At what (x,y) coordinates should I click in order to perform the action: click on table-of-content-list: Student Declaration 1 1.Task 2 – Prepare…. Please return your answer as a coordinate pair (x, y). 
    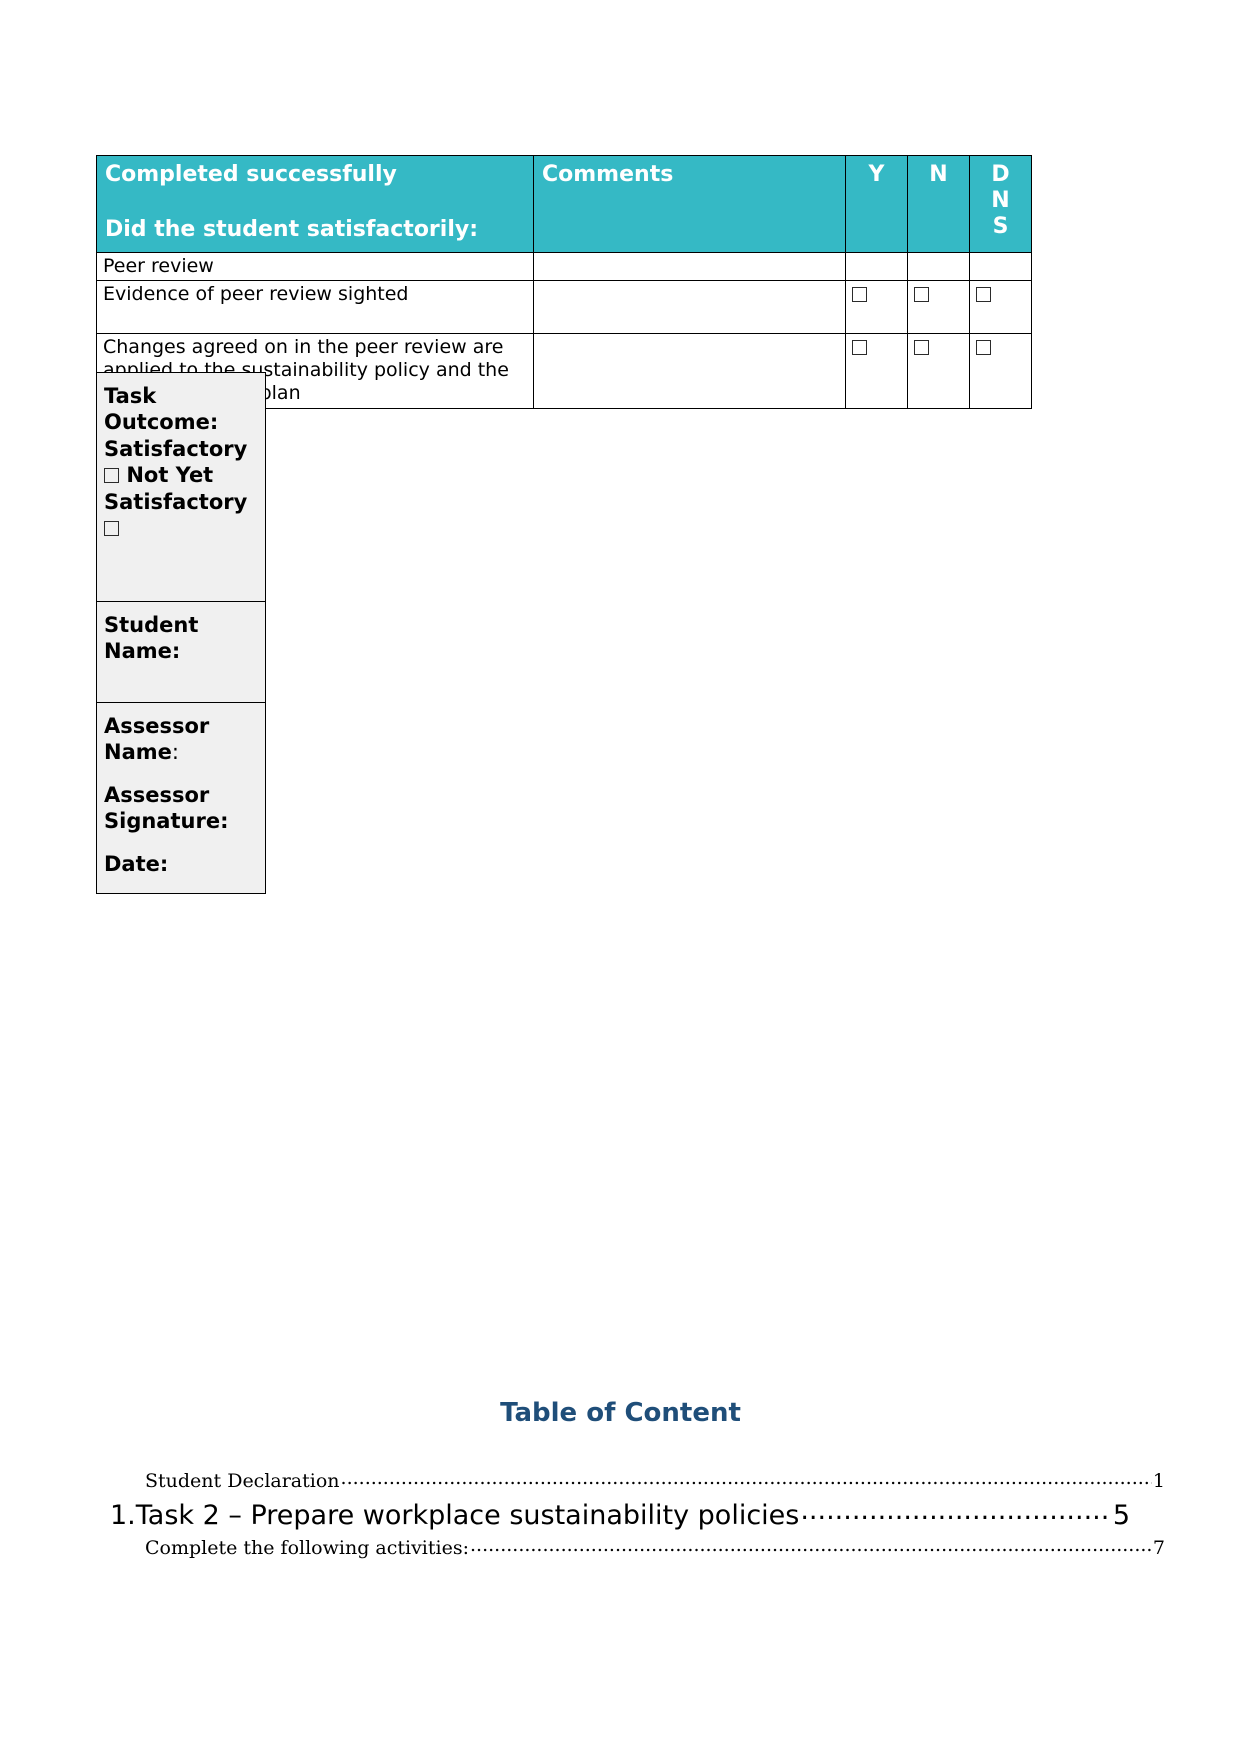
    Looking at the image, I should click on (637, 1518).